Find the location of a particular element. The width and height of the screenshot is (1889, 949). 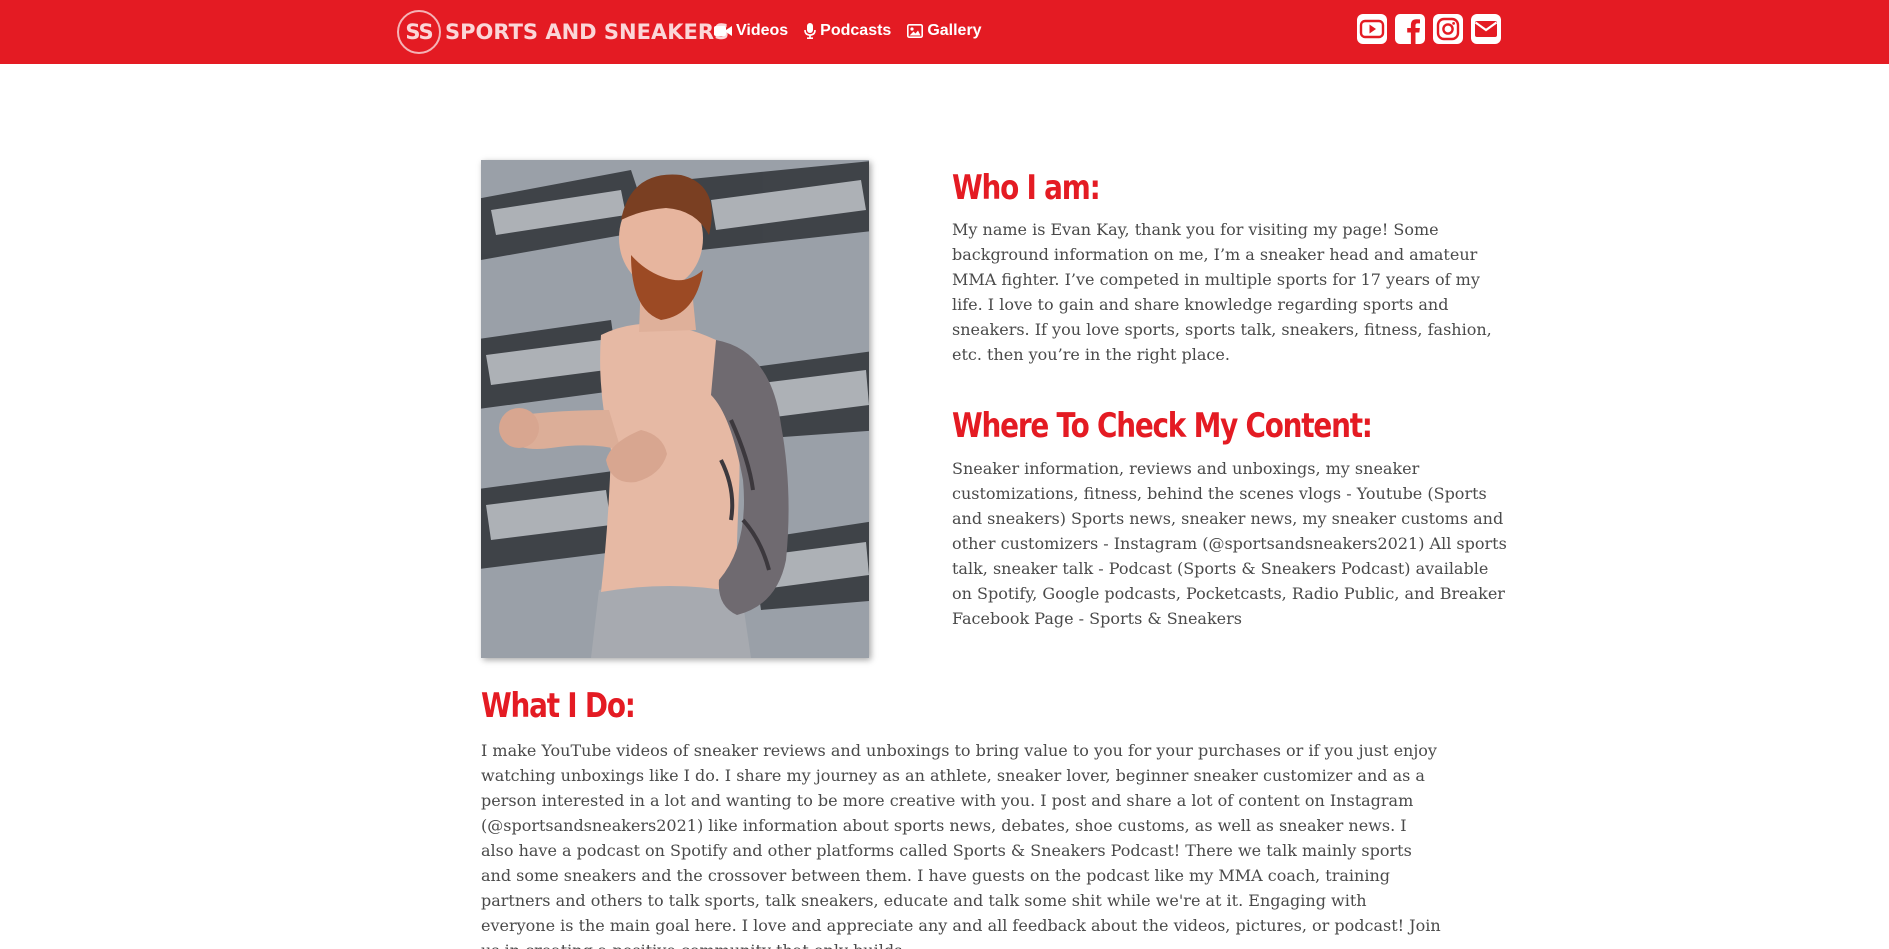

email-link is located at coordinates (1486, 29).